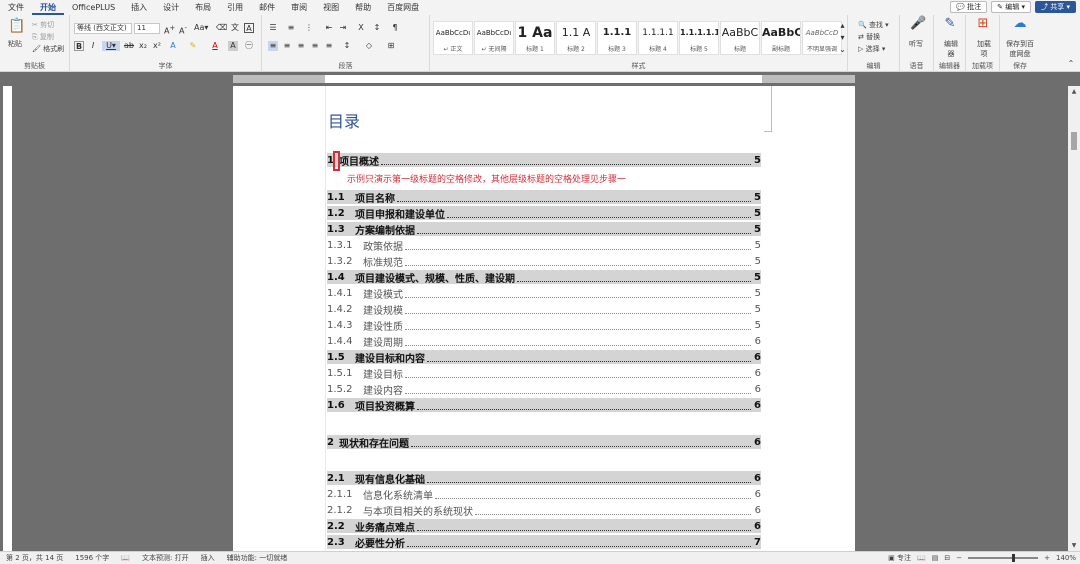 Image resolution: width=1080 pixels, height=564 pixels. I want to click on comment-button: 💬 批注, so click(969, 7).